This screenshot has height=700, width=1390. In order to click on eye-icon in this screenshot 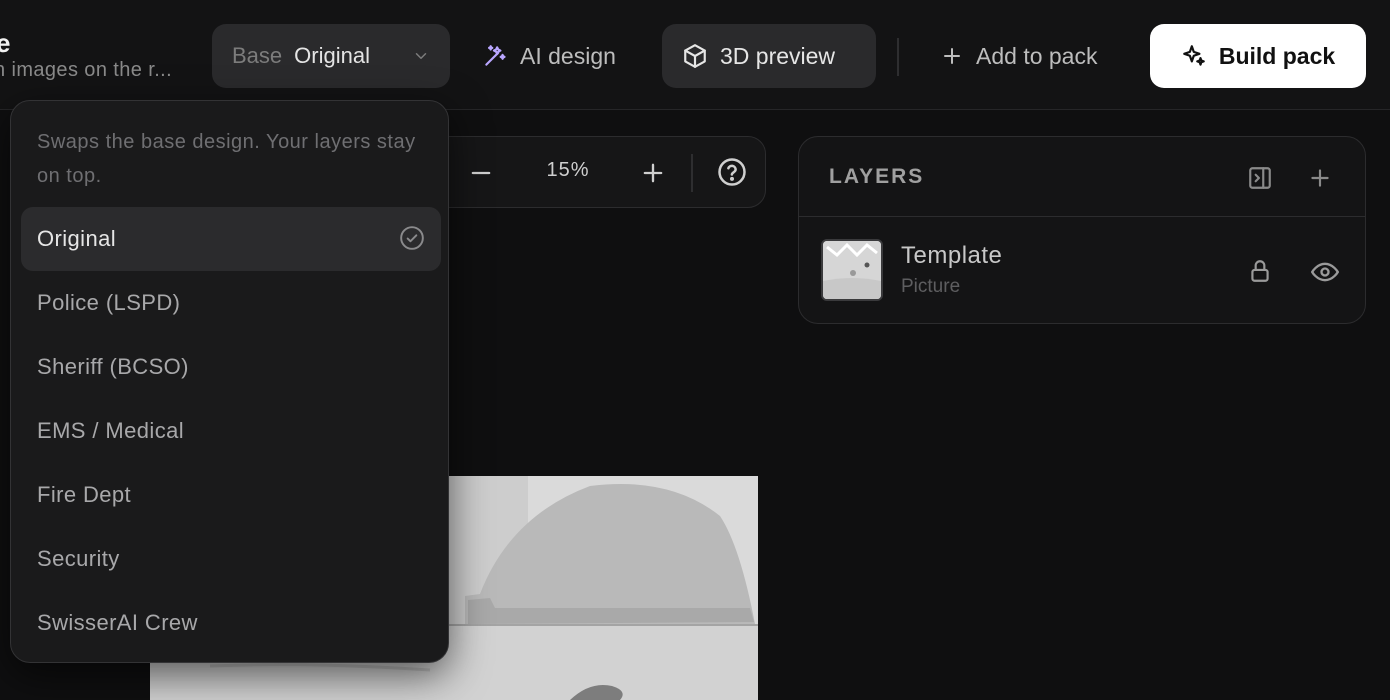, I will do `click(1325, 272)`.